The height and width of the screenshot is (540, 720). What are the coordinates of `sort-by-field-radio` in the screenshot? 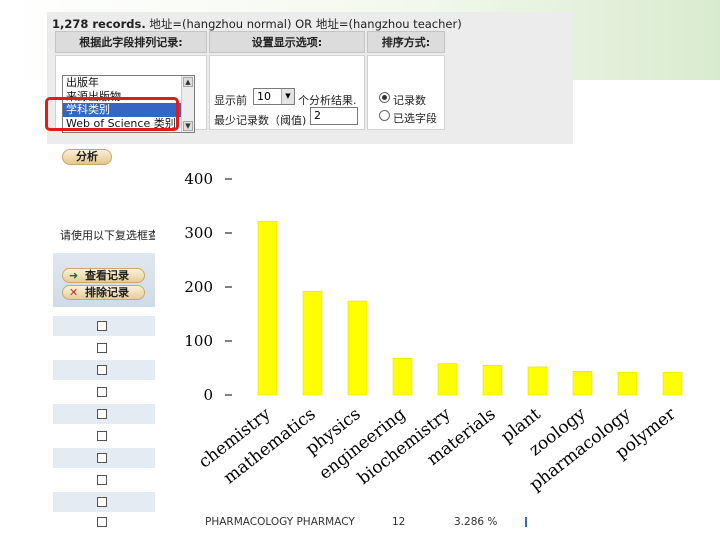 It's located at (384, 115).